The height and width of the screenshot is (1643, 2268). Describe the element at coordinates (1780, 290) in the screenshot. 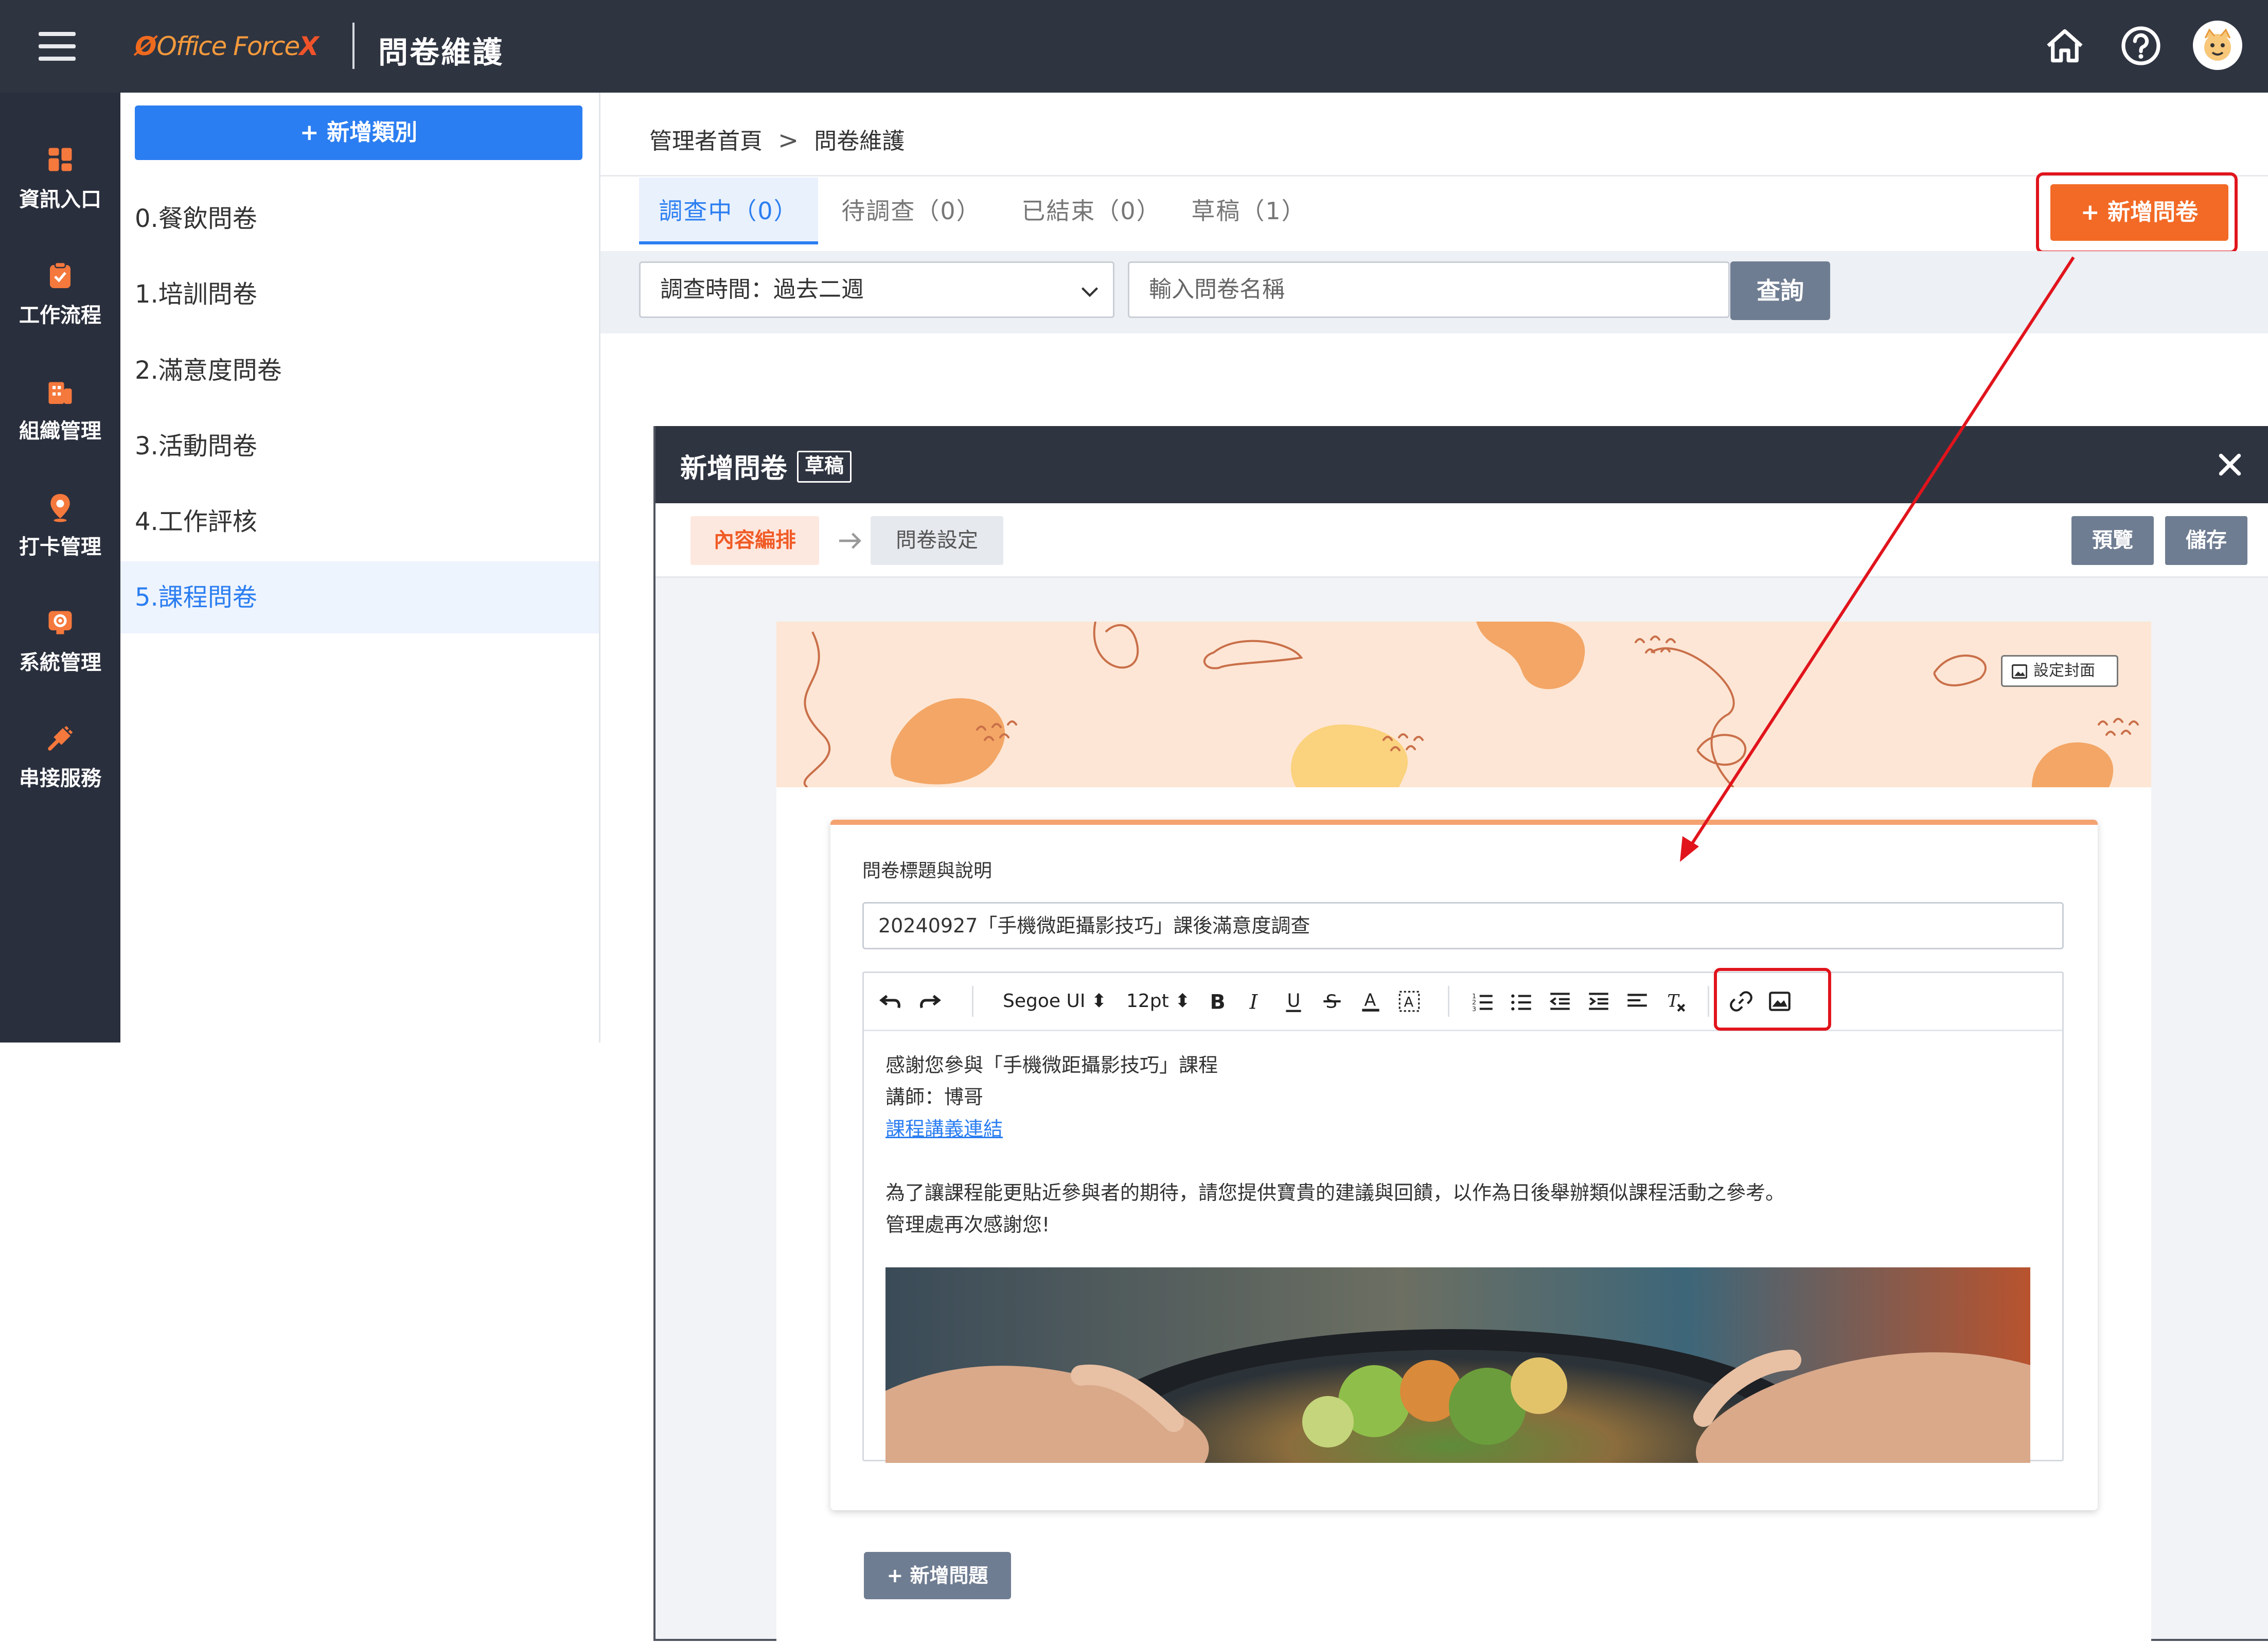

I see `query-button: 查詢` at that location.